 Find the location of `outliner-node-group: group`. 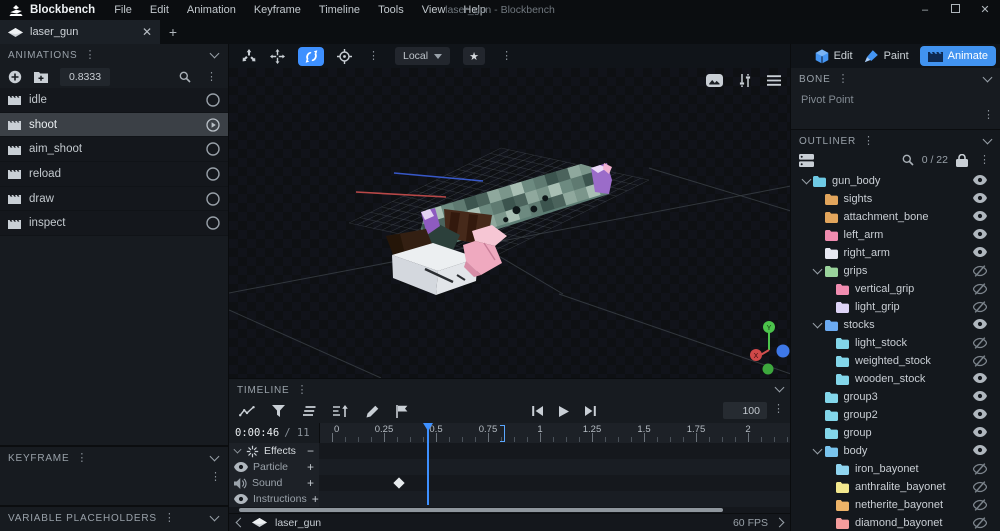

outliner-node-group: group is located at coordinates (895, 433).